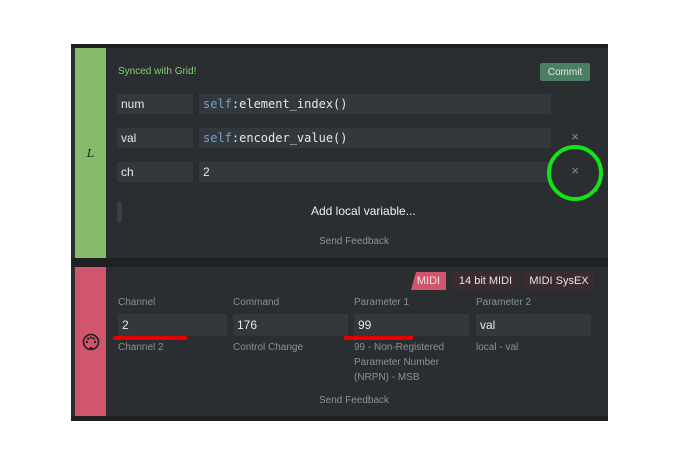  Describe the element at coordinates (533, 325) in the screenshot. I see `parameter2-input: val` at that location.